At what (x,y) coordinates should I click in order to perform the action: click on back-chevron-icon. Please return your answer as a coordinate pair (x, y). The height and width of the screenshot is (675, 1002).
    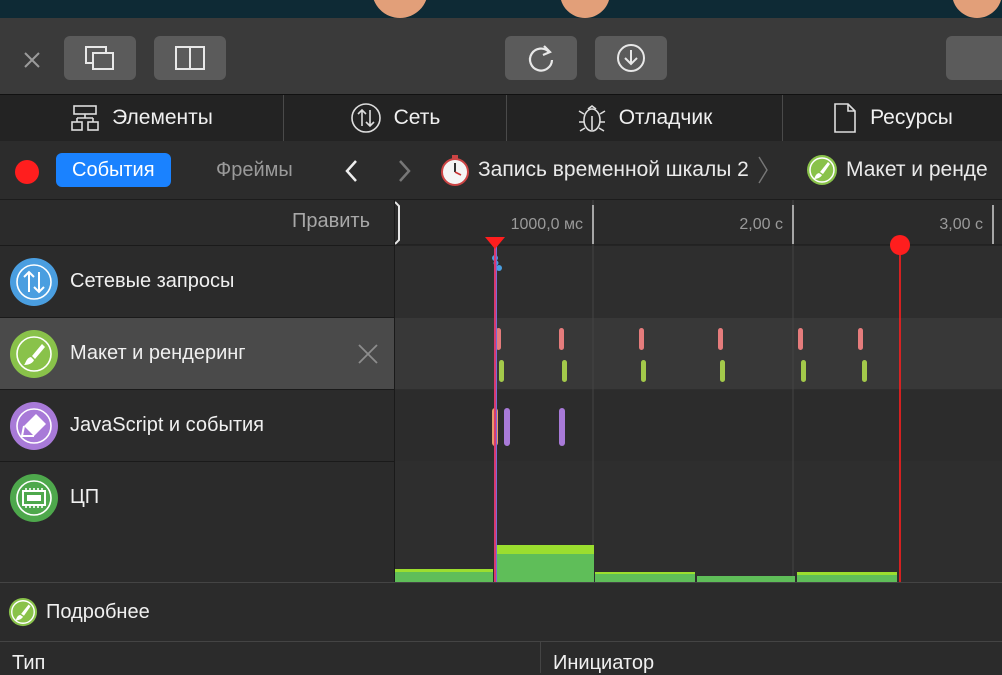
    Looking at the image, I should click on (352, 171).